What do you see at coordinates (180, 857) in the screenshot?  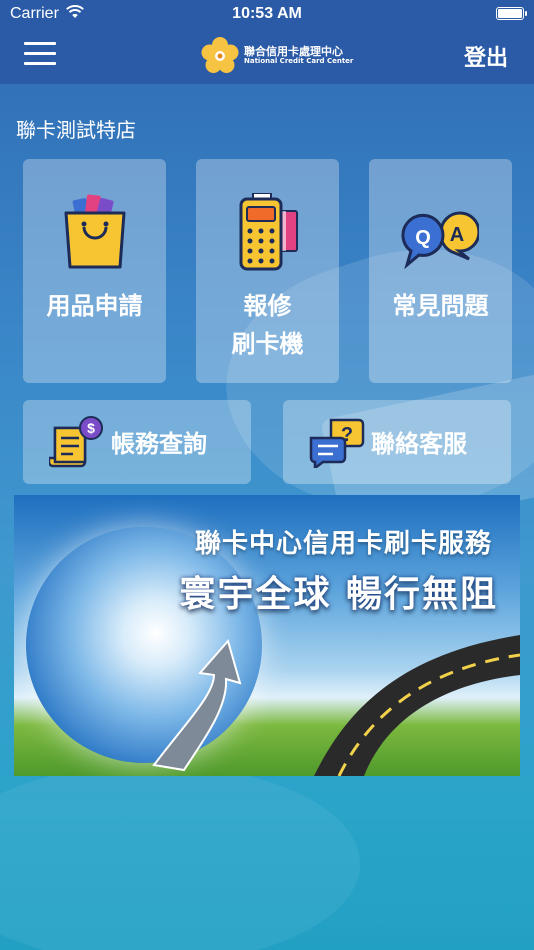 I see `background-glow` at bounding box center [180, 857].